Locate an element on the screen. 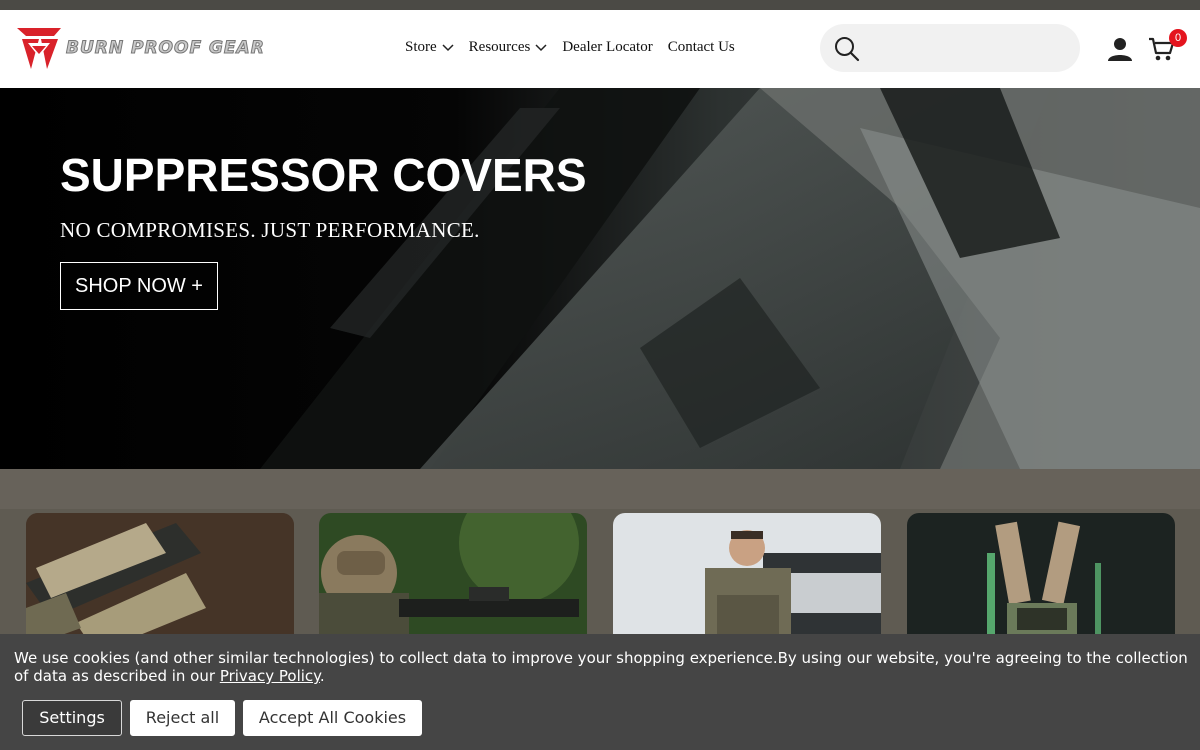  nav-dealer-locator: Dealer Locator is located at coordinates (607, 47).